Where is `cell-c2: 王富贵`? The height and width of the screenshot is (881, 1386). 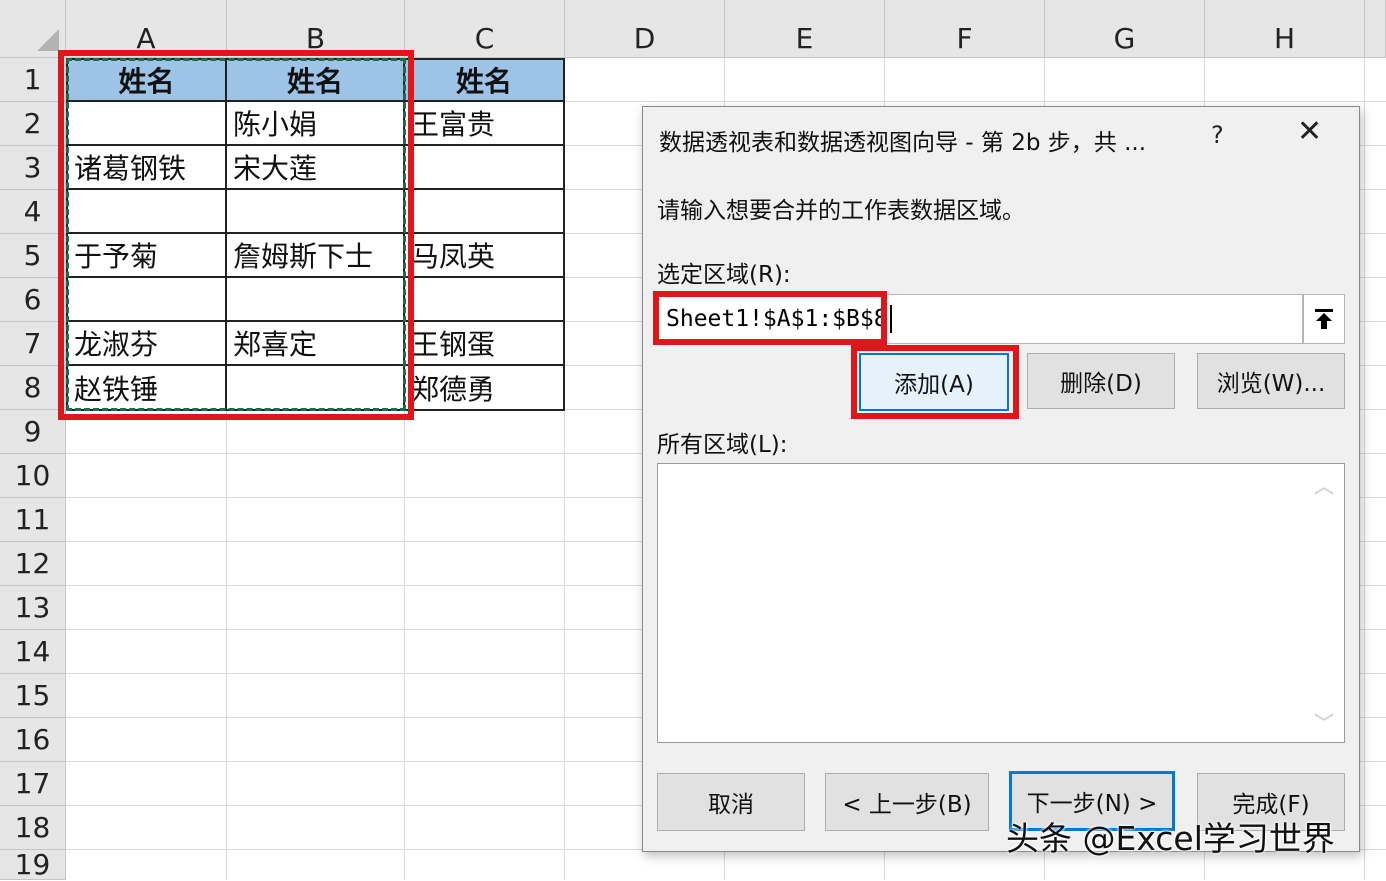 cell-c2: 王富贵 is located at coordinates (485, 124).